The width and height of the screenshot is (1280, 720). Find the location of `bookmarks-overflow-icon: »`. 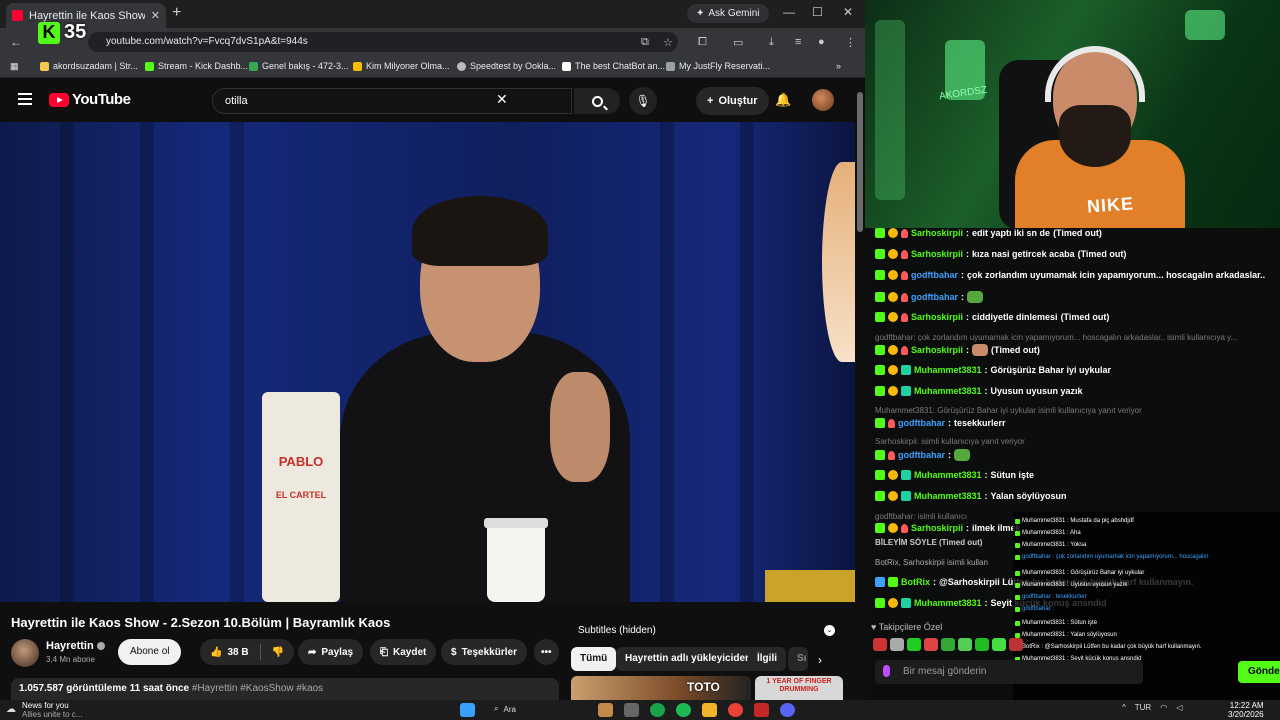

bookmarks-overflow-icon: » is located at coordinates (838, 66).